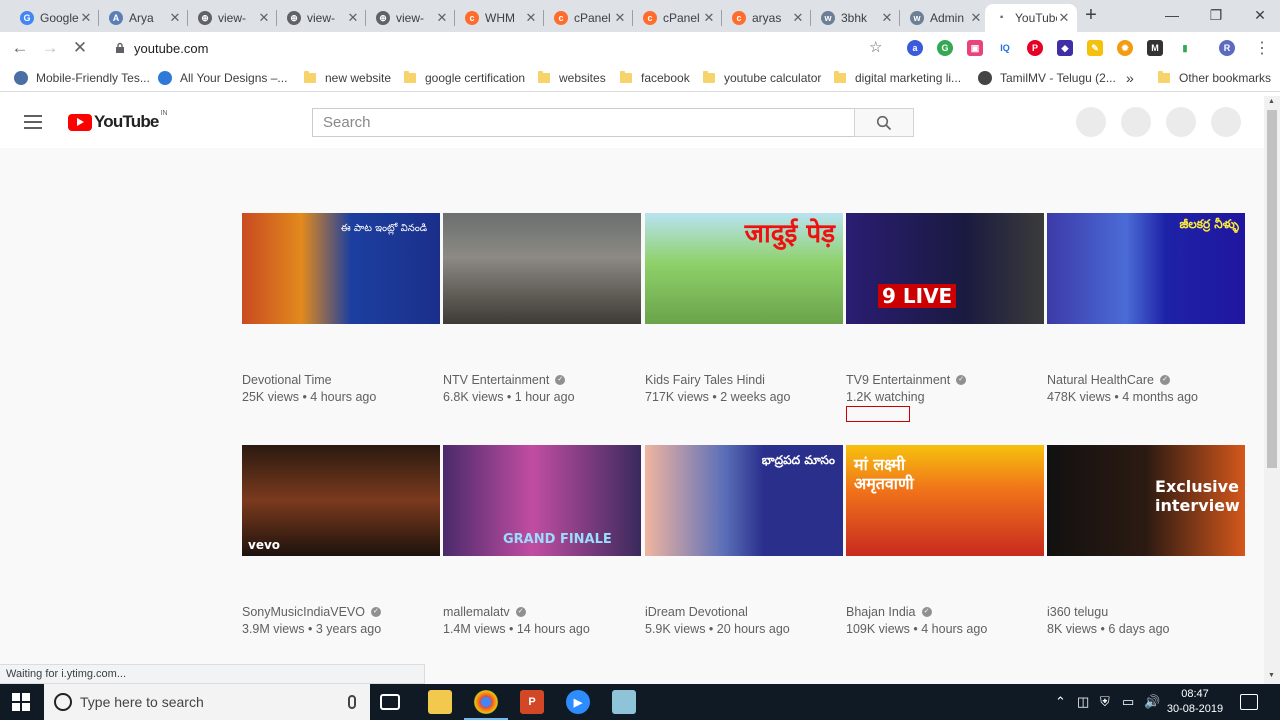 The width and height of the screenshot is (1280, 720). What do you see at coordinates (532, 702) in the screenshot?
I see `powerpoint-icon: P` at bounding box center [532, 702].